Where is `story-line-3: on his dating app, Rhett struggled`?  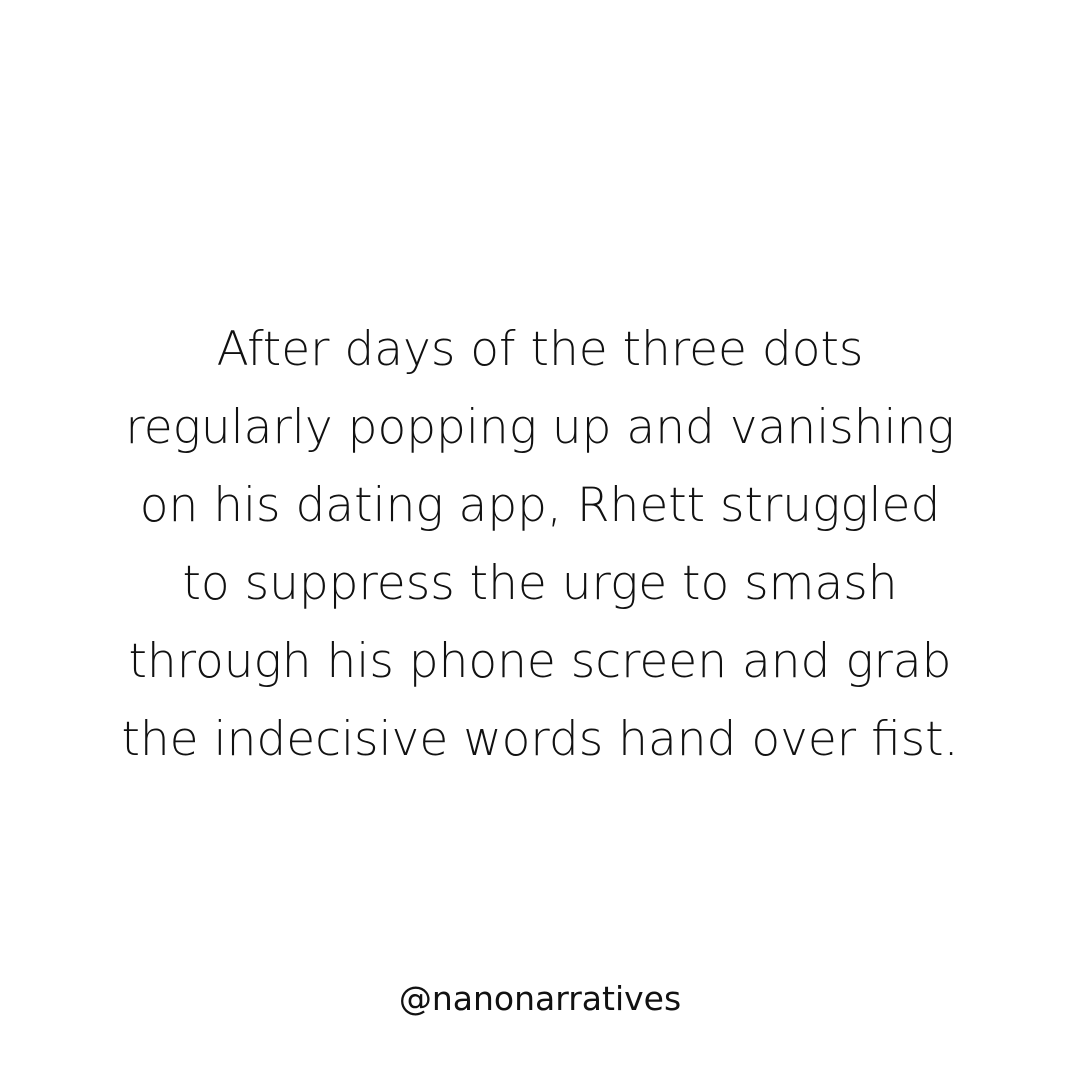 story-line-3: on his dating app, Rhett struggled is located at coordinates (540, 505).